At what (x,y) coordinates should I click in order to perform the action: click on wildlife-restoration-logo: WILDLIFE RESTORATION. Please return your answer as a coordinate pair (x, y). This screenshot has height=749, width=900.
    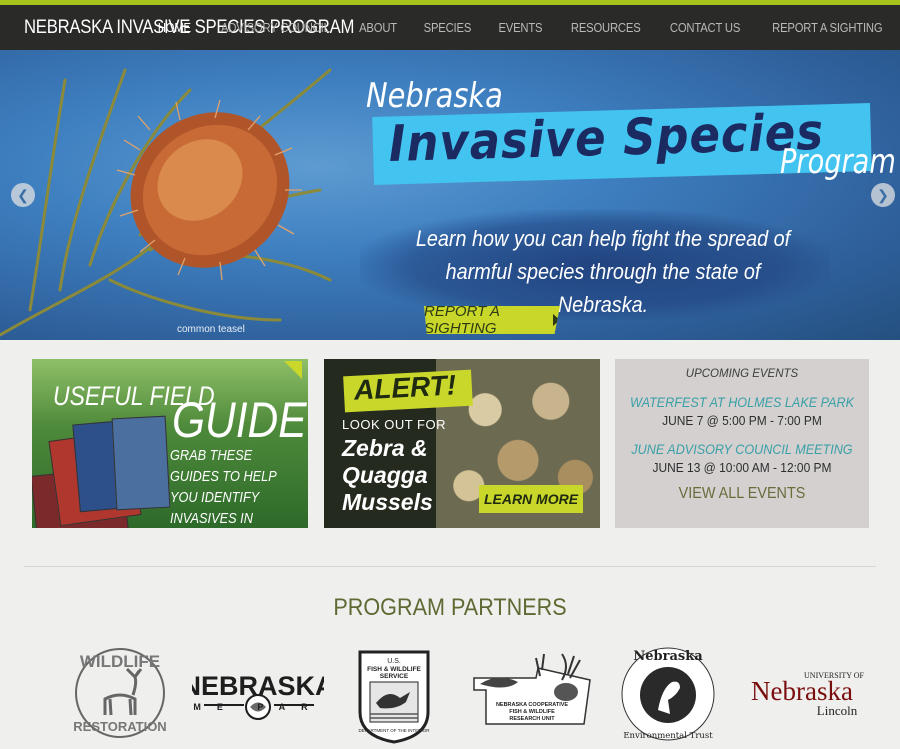
    Looking at the image, I should click on (120, 693).